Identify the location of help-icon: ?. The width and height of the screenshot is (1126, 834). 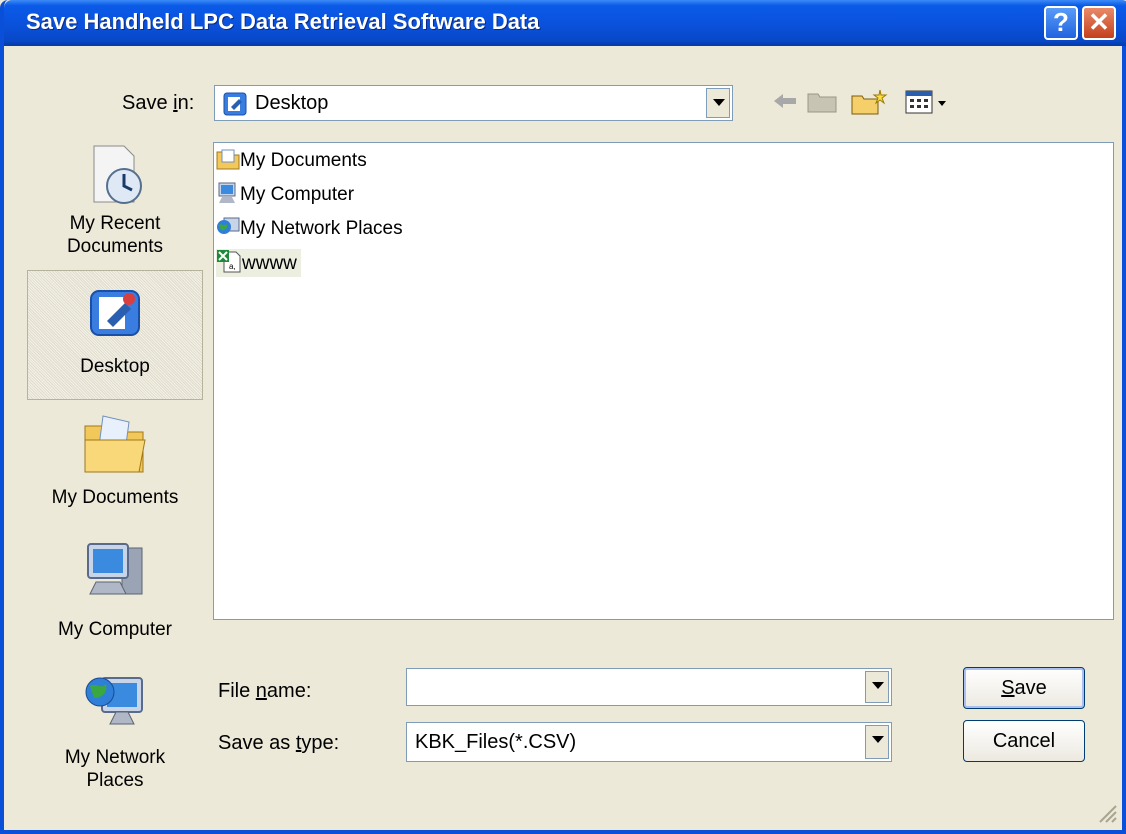
(1061, 22).